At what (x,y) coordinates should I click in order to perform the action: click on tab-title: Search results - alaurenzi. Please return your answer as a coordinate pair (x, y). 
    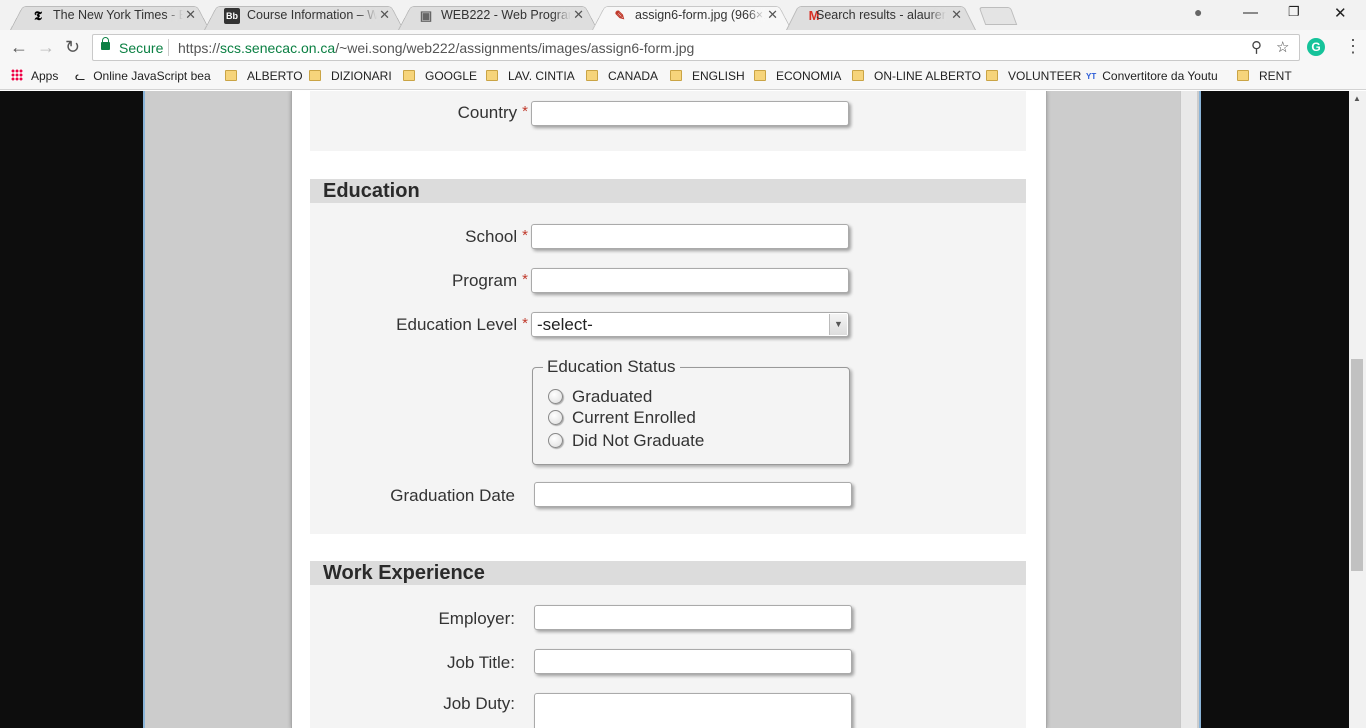
    Looking at the image, I should click on (881, 15).